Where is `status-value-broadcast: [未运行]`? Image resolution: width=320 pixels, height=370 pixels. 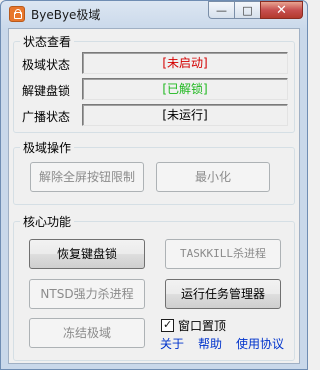
status-value-broadcast: [未运行] is located at coordinates (185, 115).